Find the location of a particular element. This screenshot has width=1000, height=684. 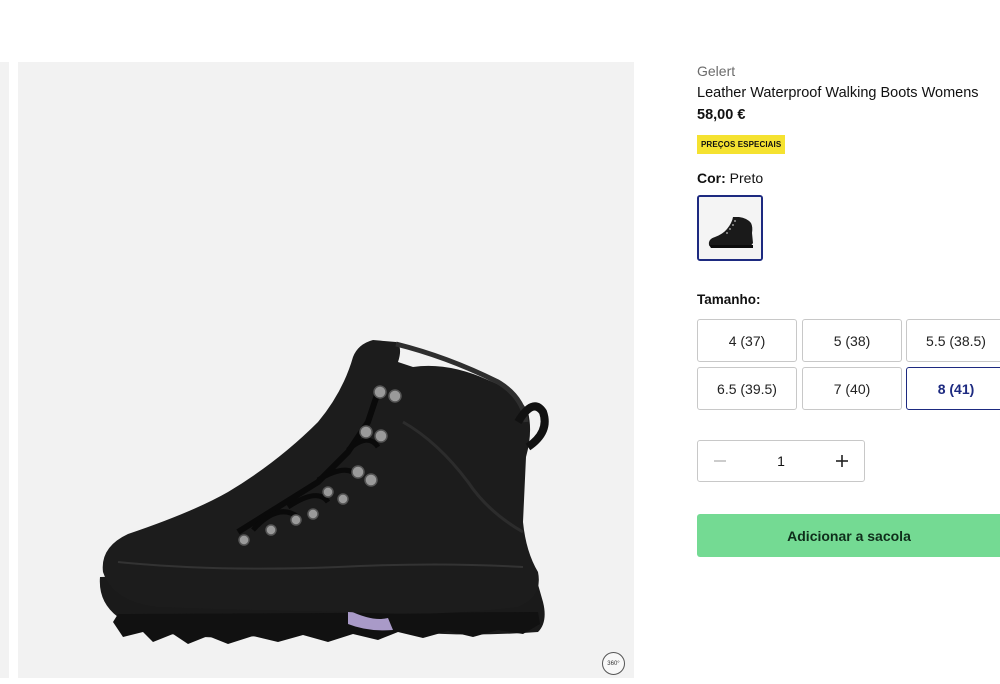

size-option: 6.5 (39.5) is located at coordinates (747, 388).